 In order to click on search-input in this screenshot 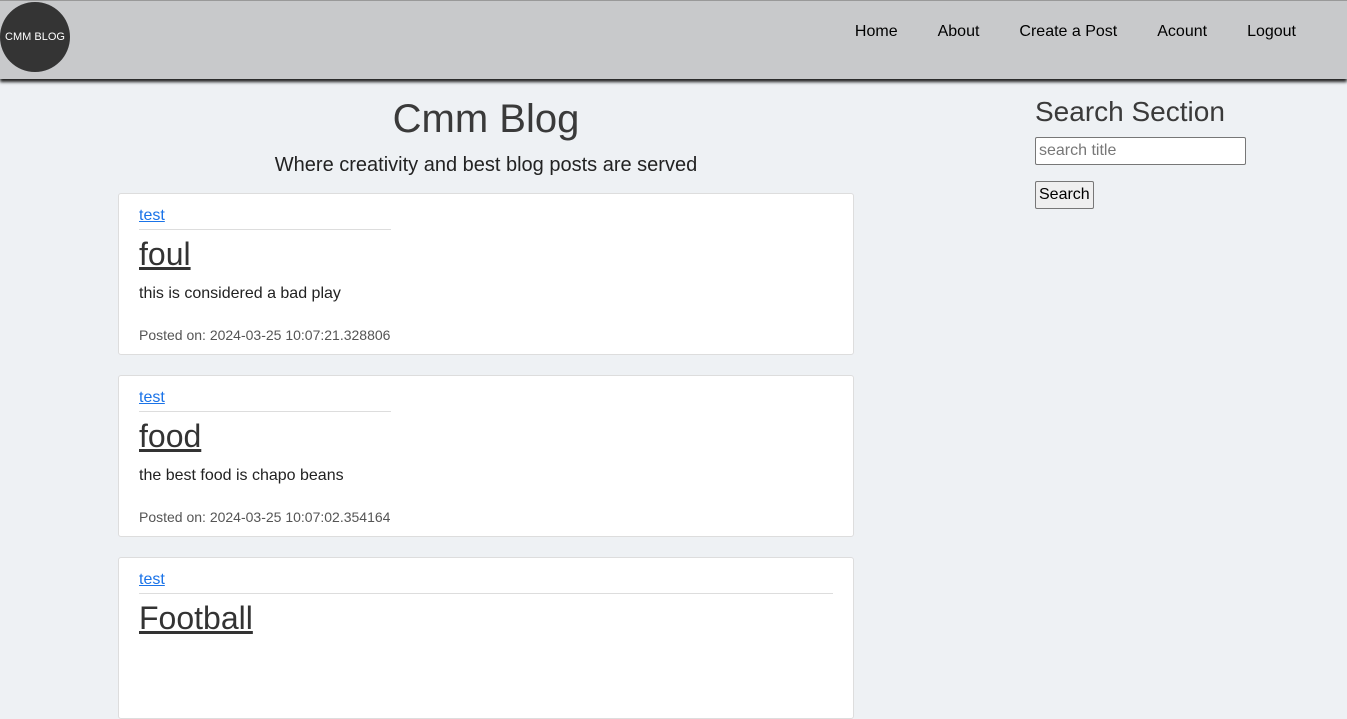, I will do `click(1140, 151)`.